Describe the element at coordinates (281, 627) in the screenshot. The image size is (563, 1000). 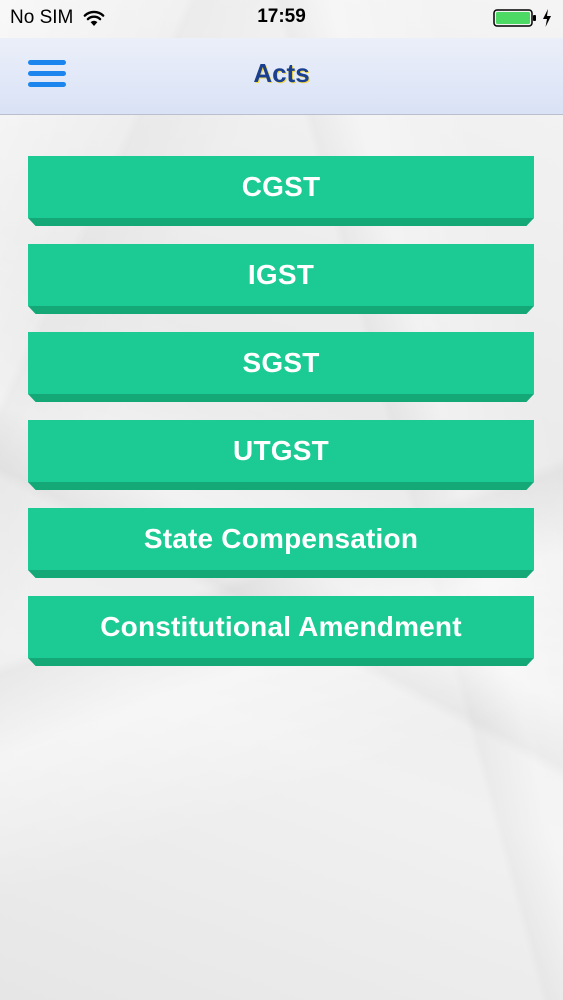
I see `act-button-label: Constitutional Amendment` at that location.